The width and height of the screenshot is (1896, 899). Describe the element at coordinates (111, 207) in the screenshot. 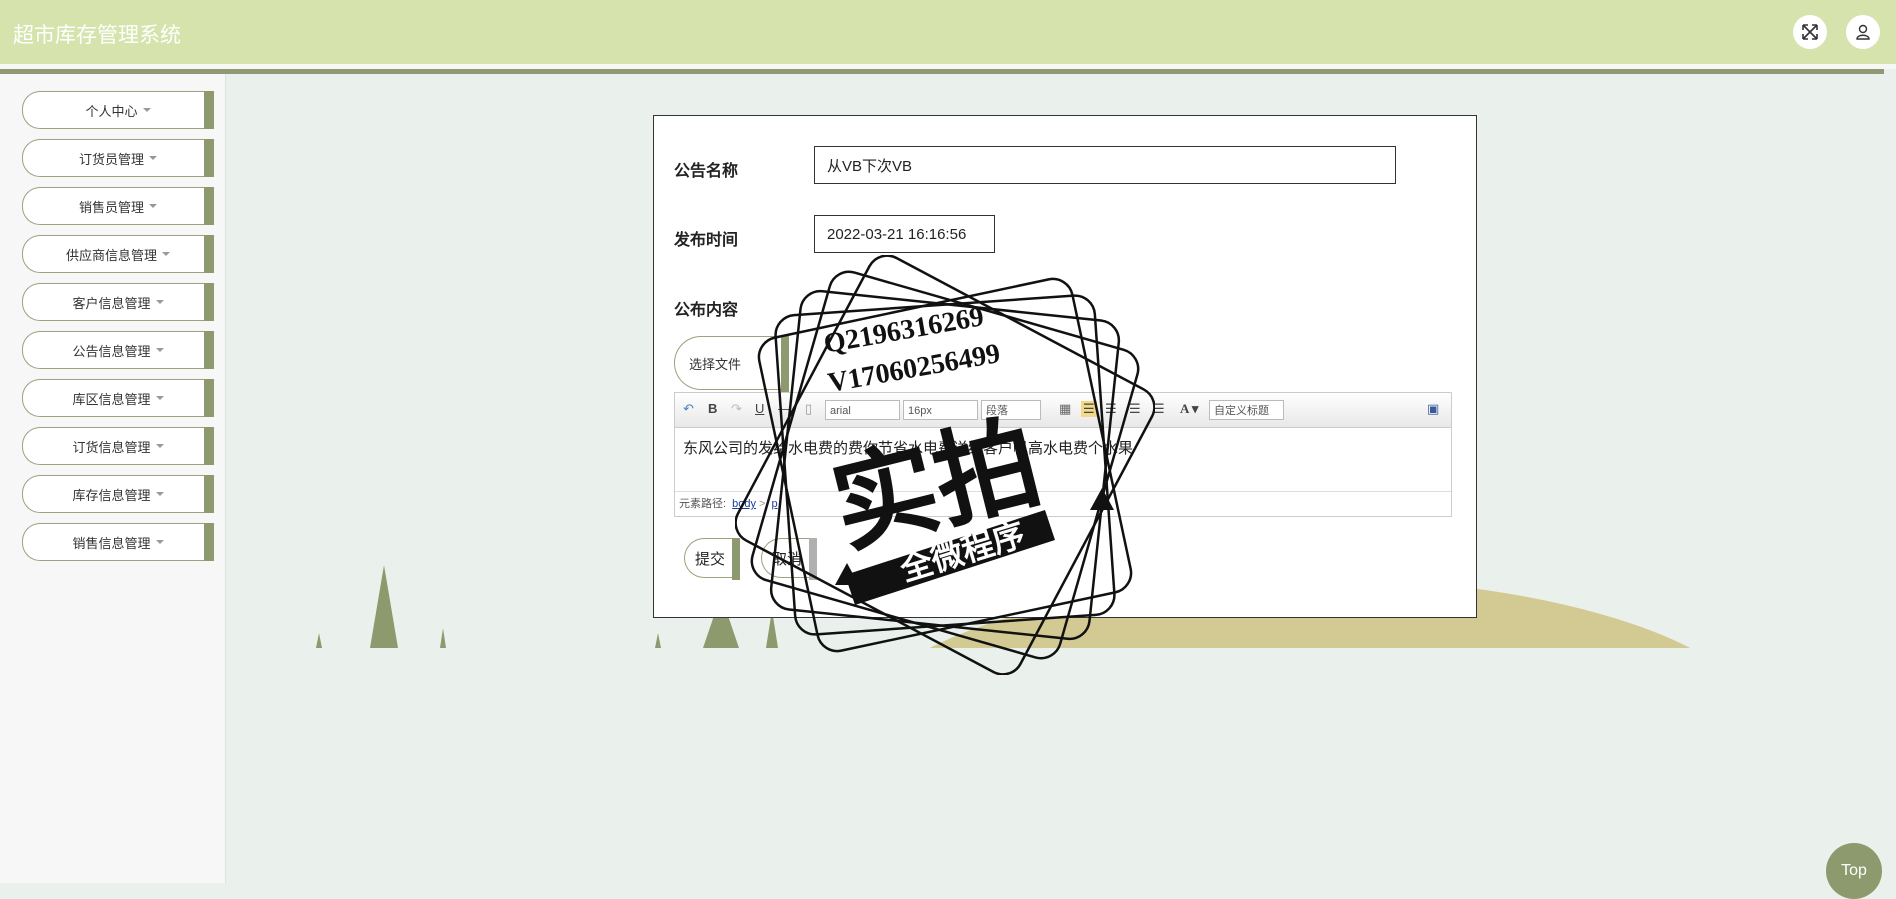

I see `sidebar-item-label: 销售员管理` at that location.